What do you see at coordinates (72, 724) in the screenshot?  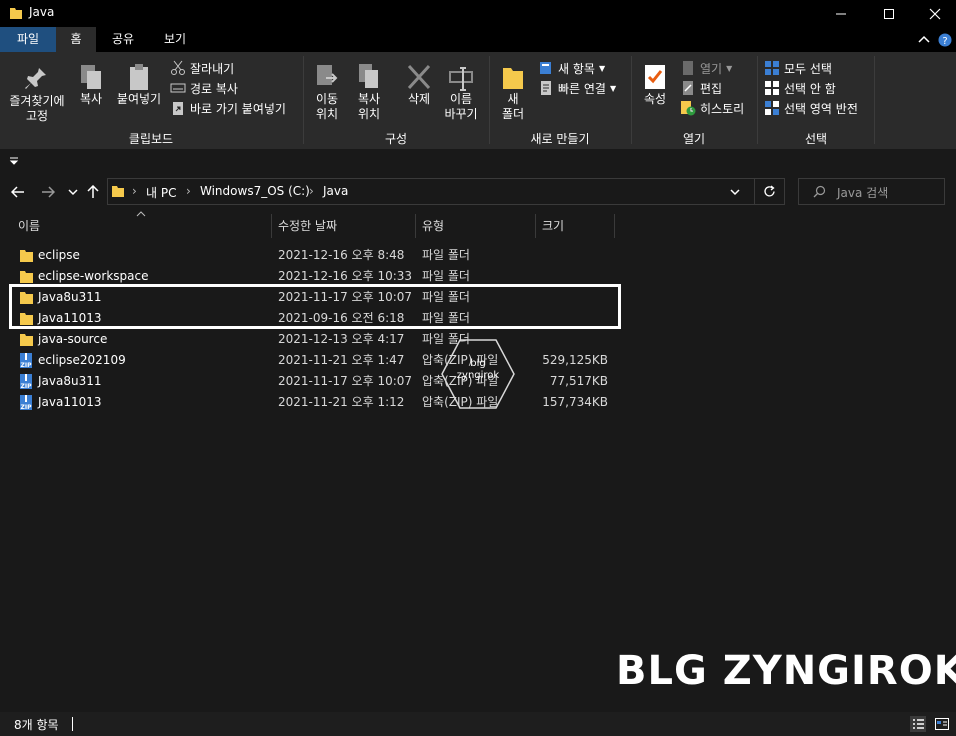 I see `status-divider` at bounding box center [72, 724].